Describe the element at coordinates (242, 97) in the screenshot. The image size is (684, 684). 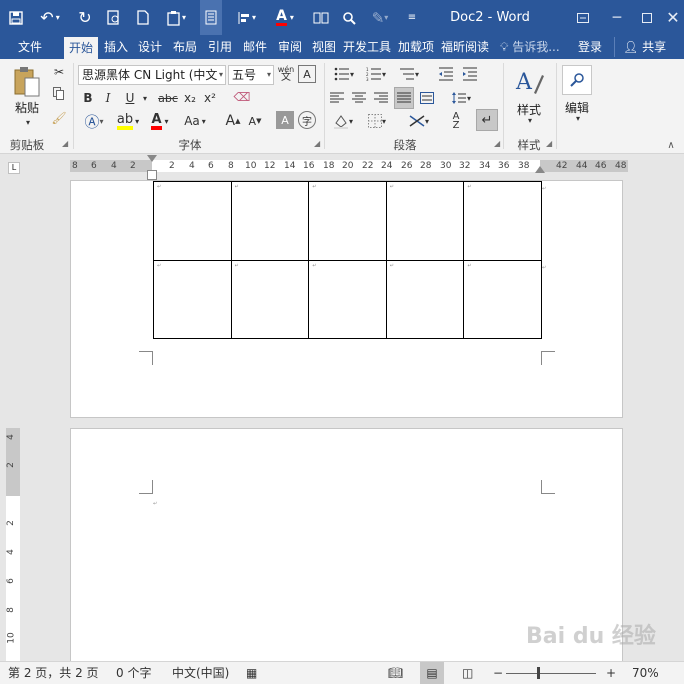
I see `clear-formatting-icon: ⌫` at that location.